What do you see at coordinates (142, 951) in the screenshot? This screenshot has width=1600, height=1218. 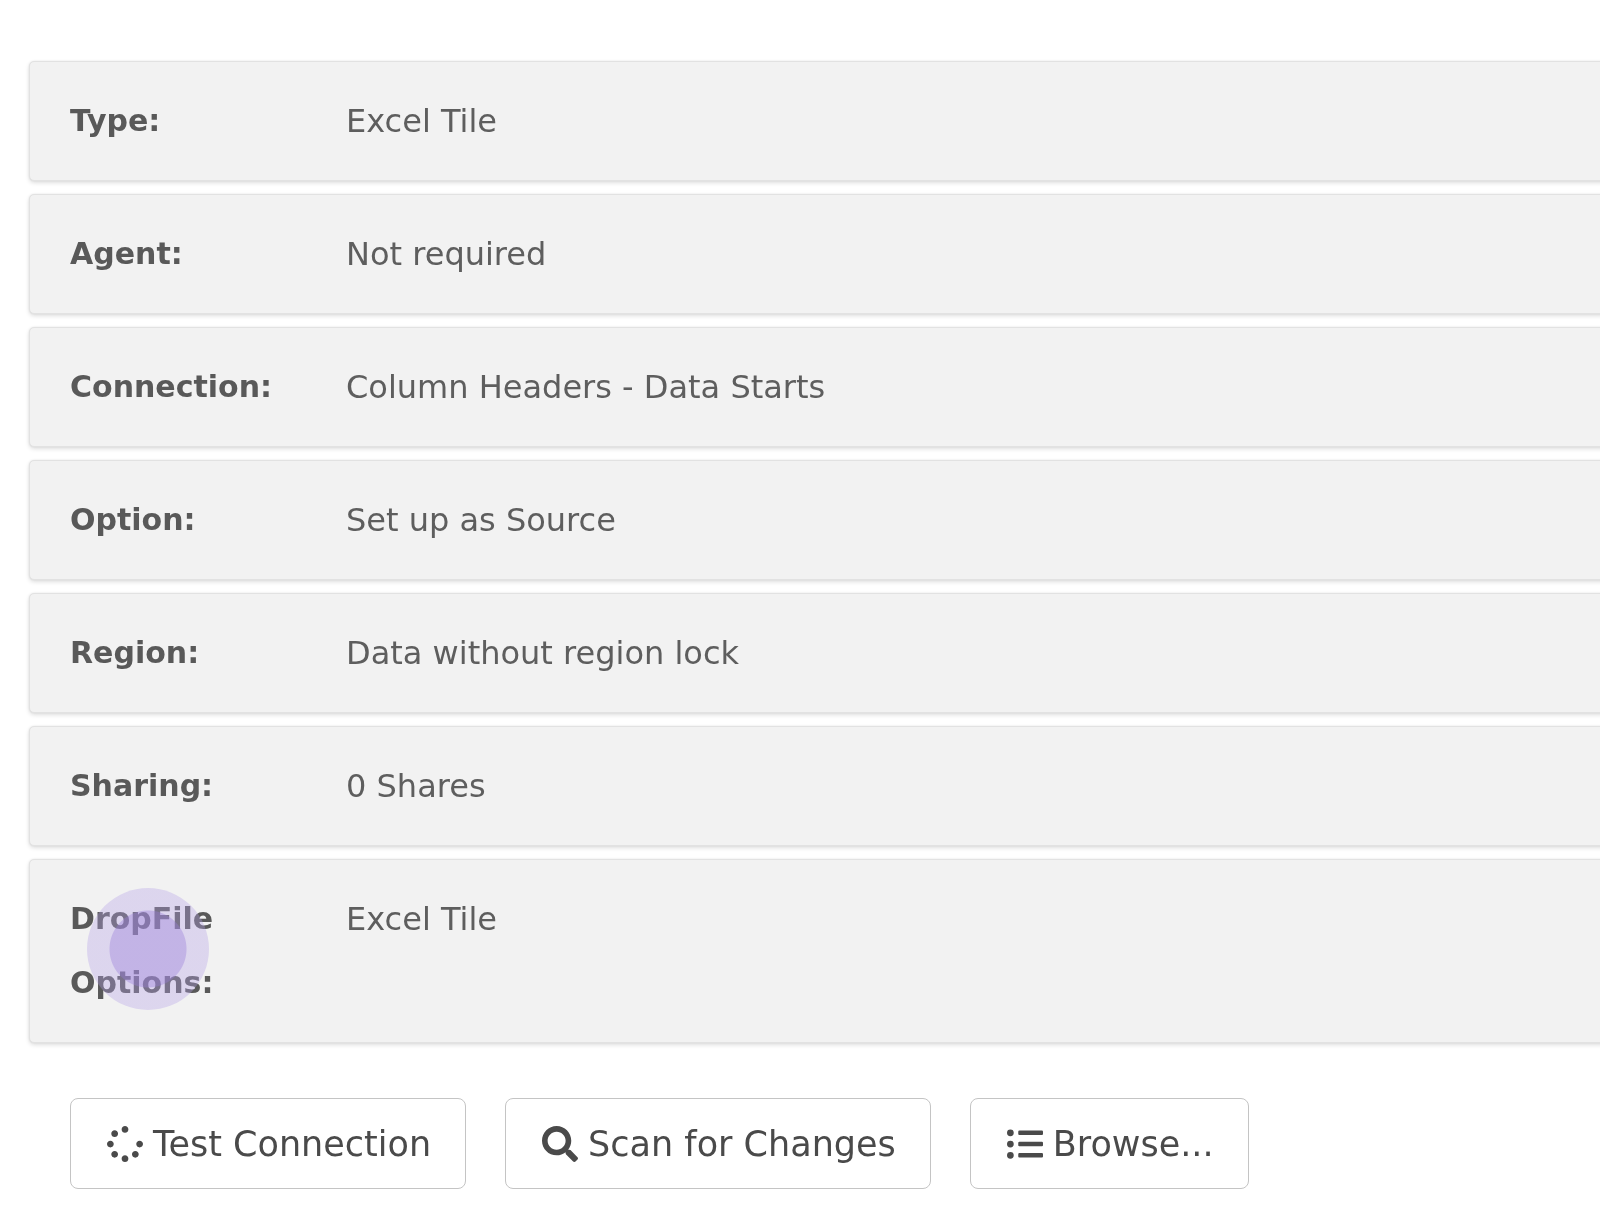 I see `field-label: DropFile Options:` at bounding box center [142, 951].